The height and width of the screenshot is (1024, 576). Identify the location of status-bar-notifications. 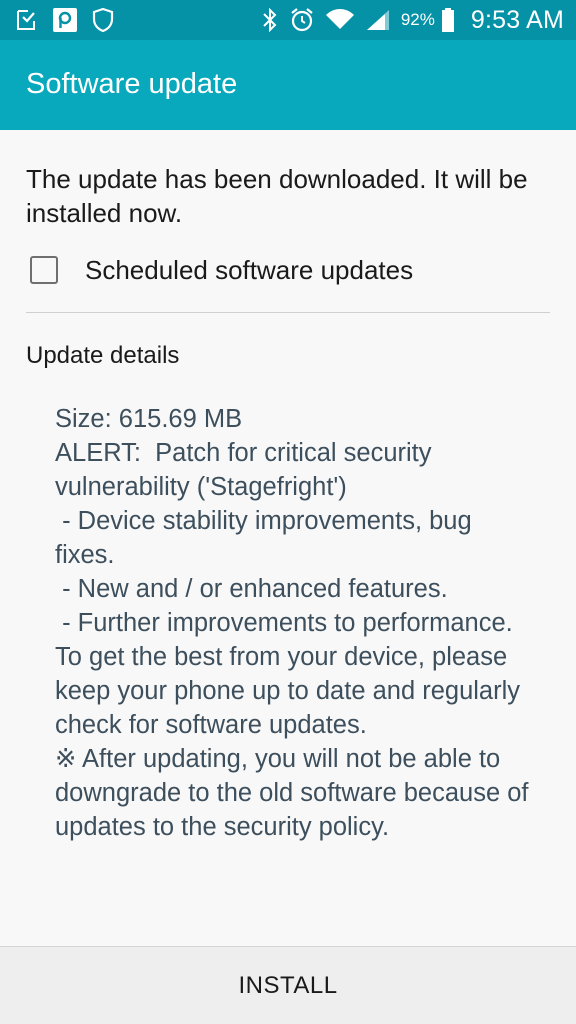
(64, 20).